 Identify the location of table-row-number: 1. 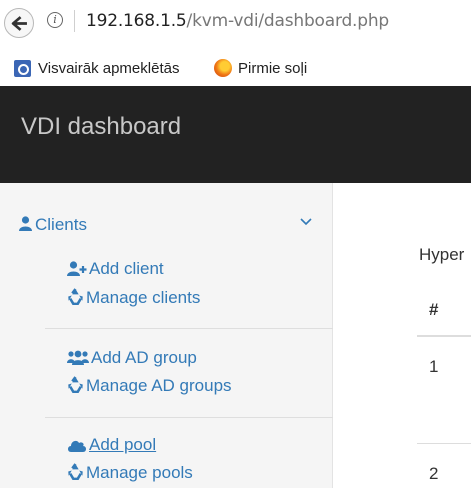
(434, 366).